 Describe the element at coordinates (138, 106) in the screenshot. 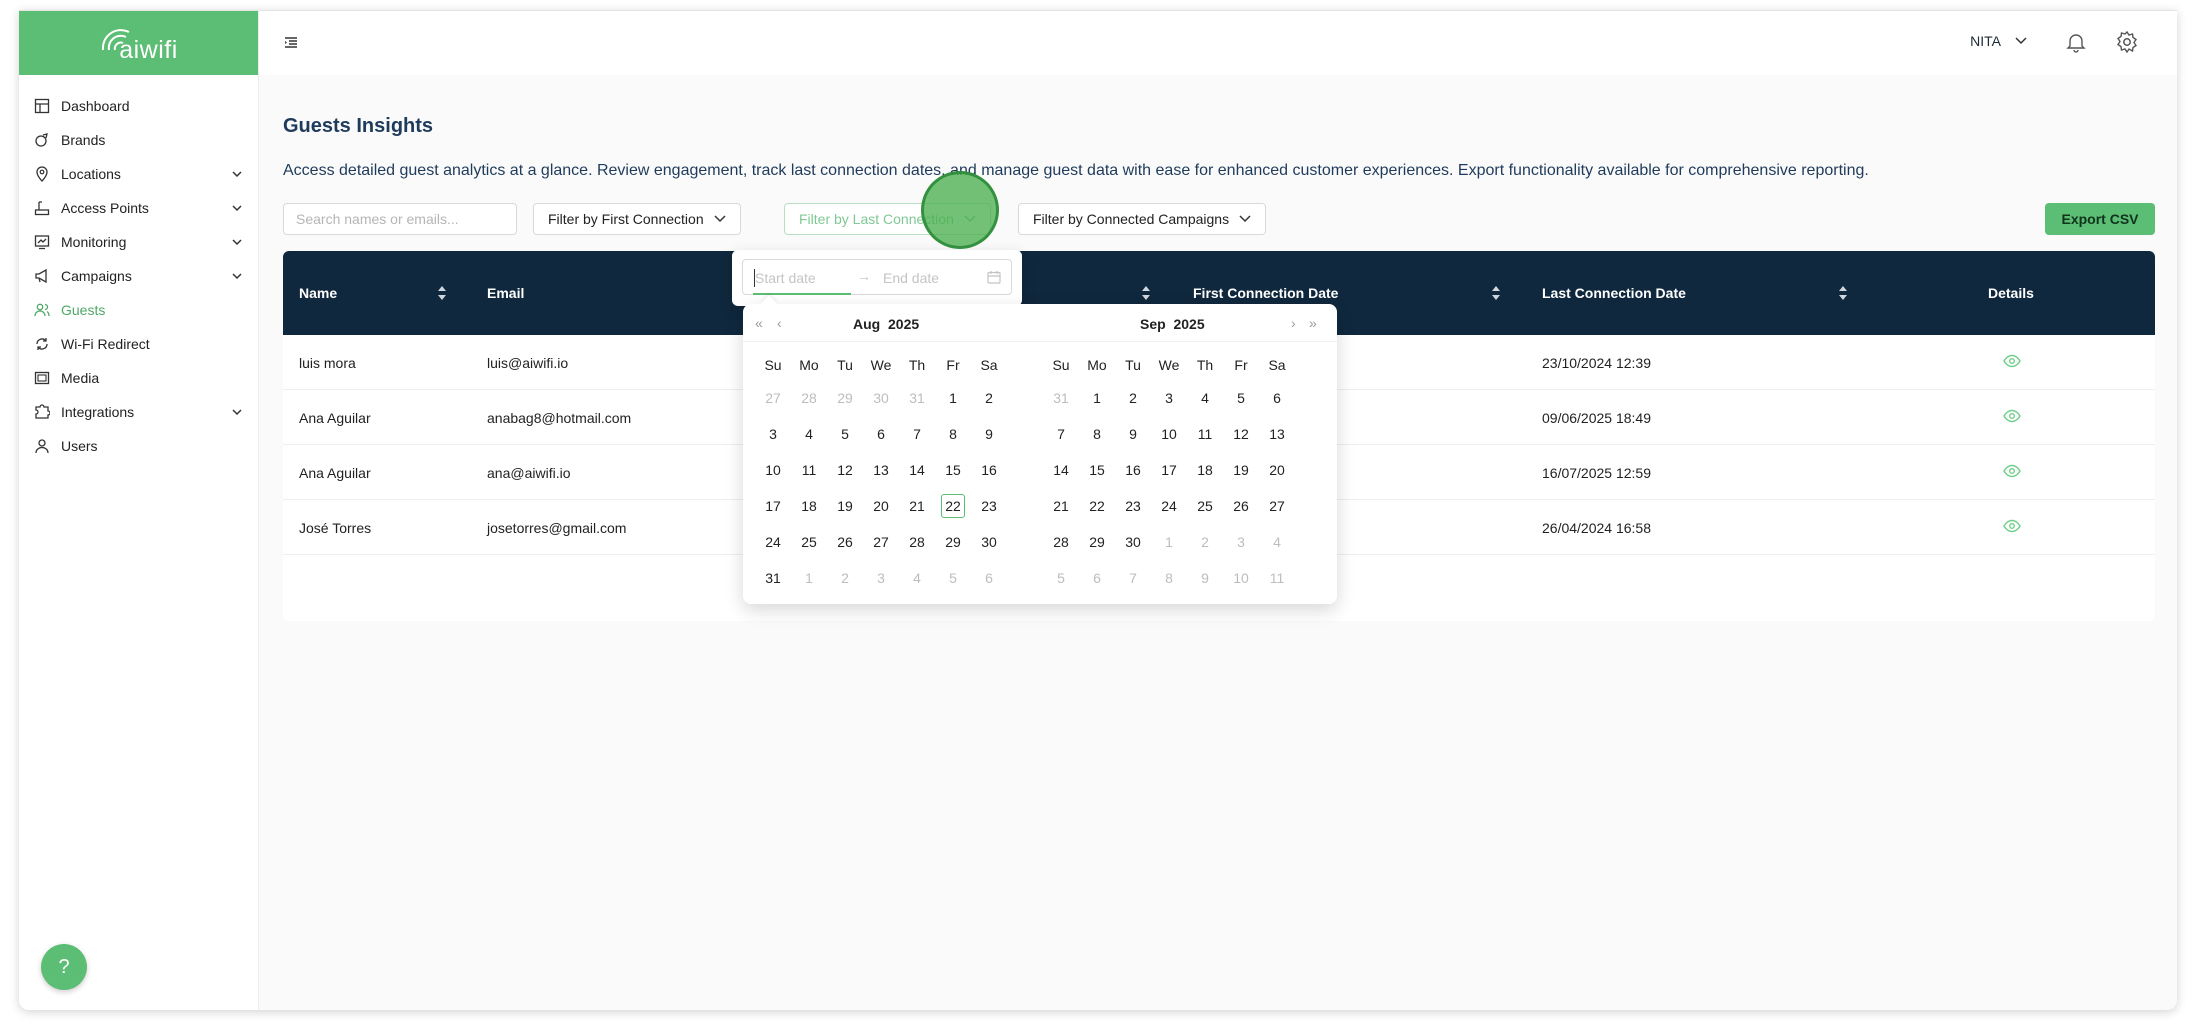

I see `sidebar-item-dashboard: Dashboard` at that location.